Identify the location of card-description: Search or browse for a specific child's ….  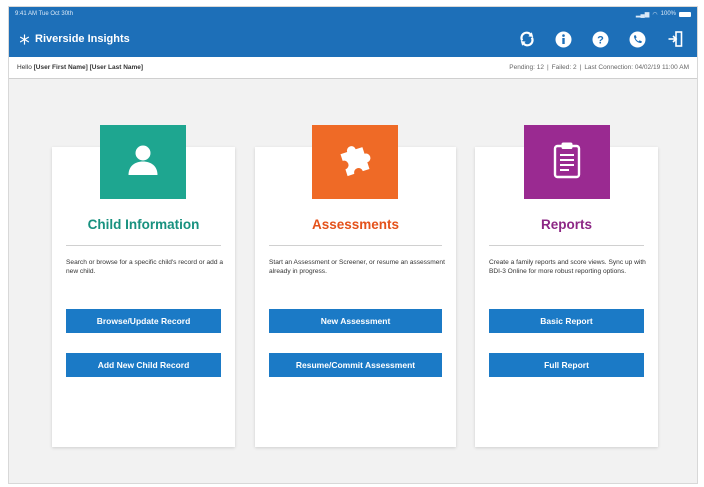
(145, 267).